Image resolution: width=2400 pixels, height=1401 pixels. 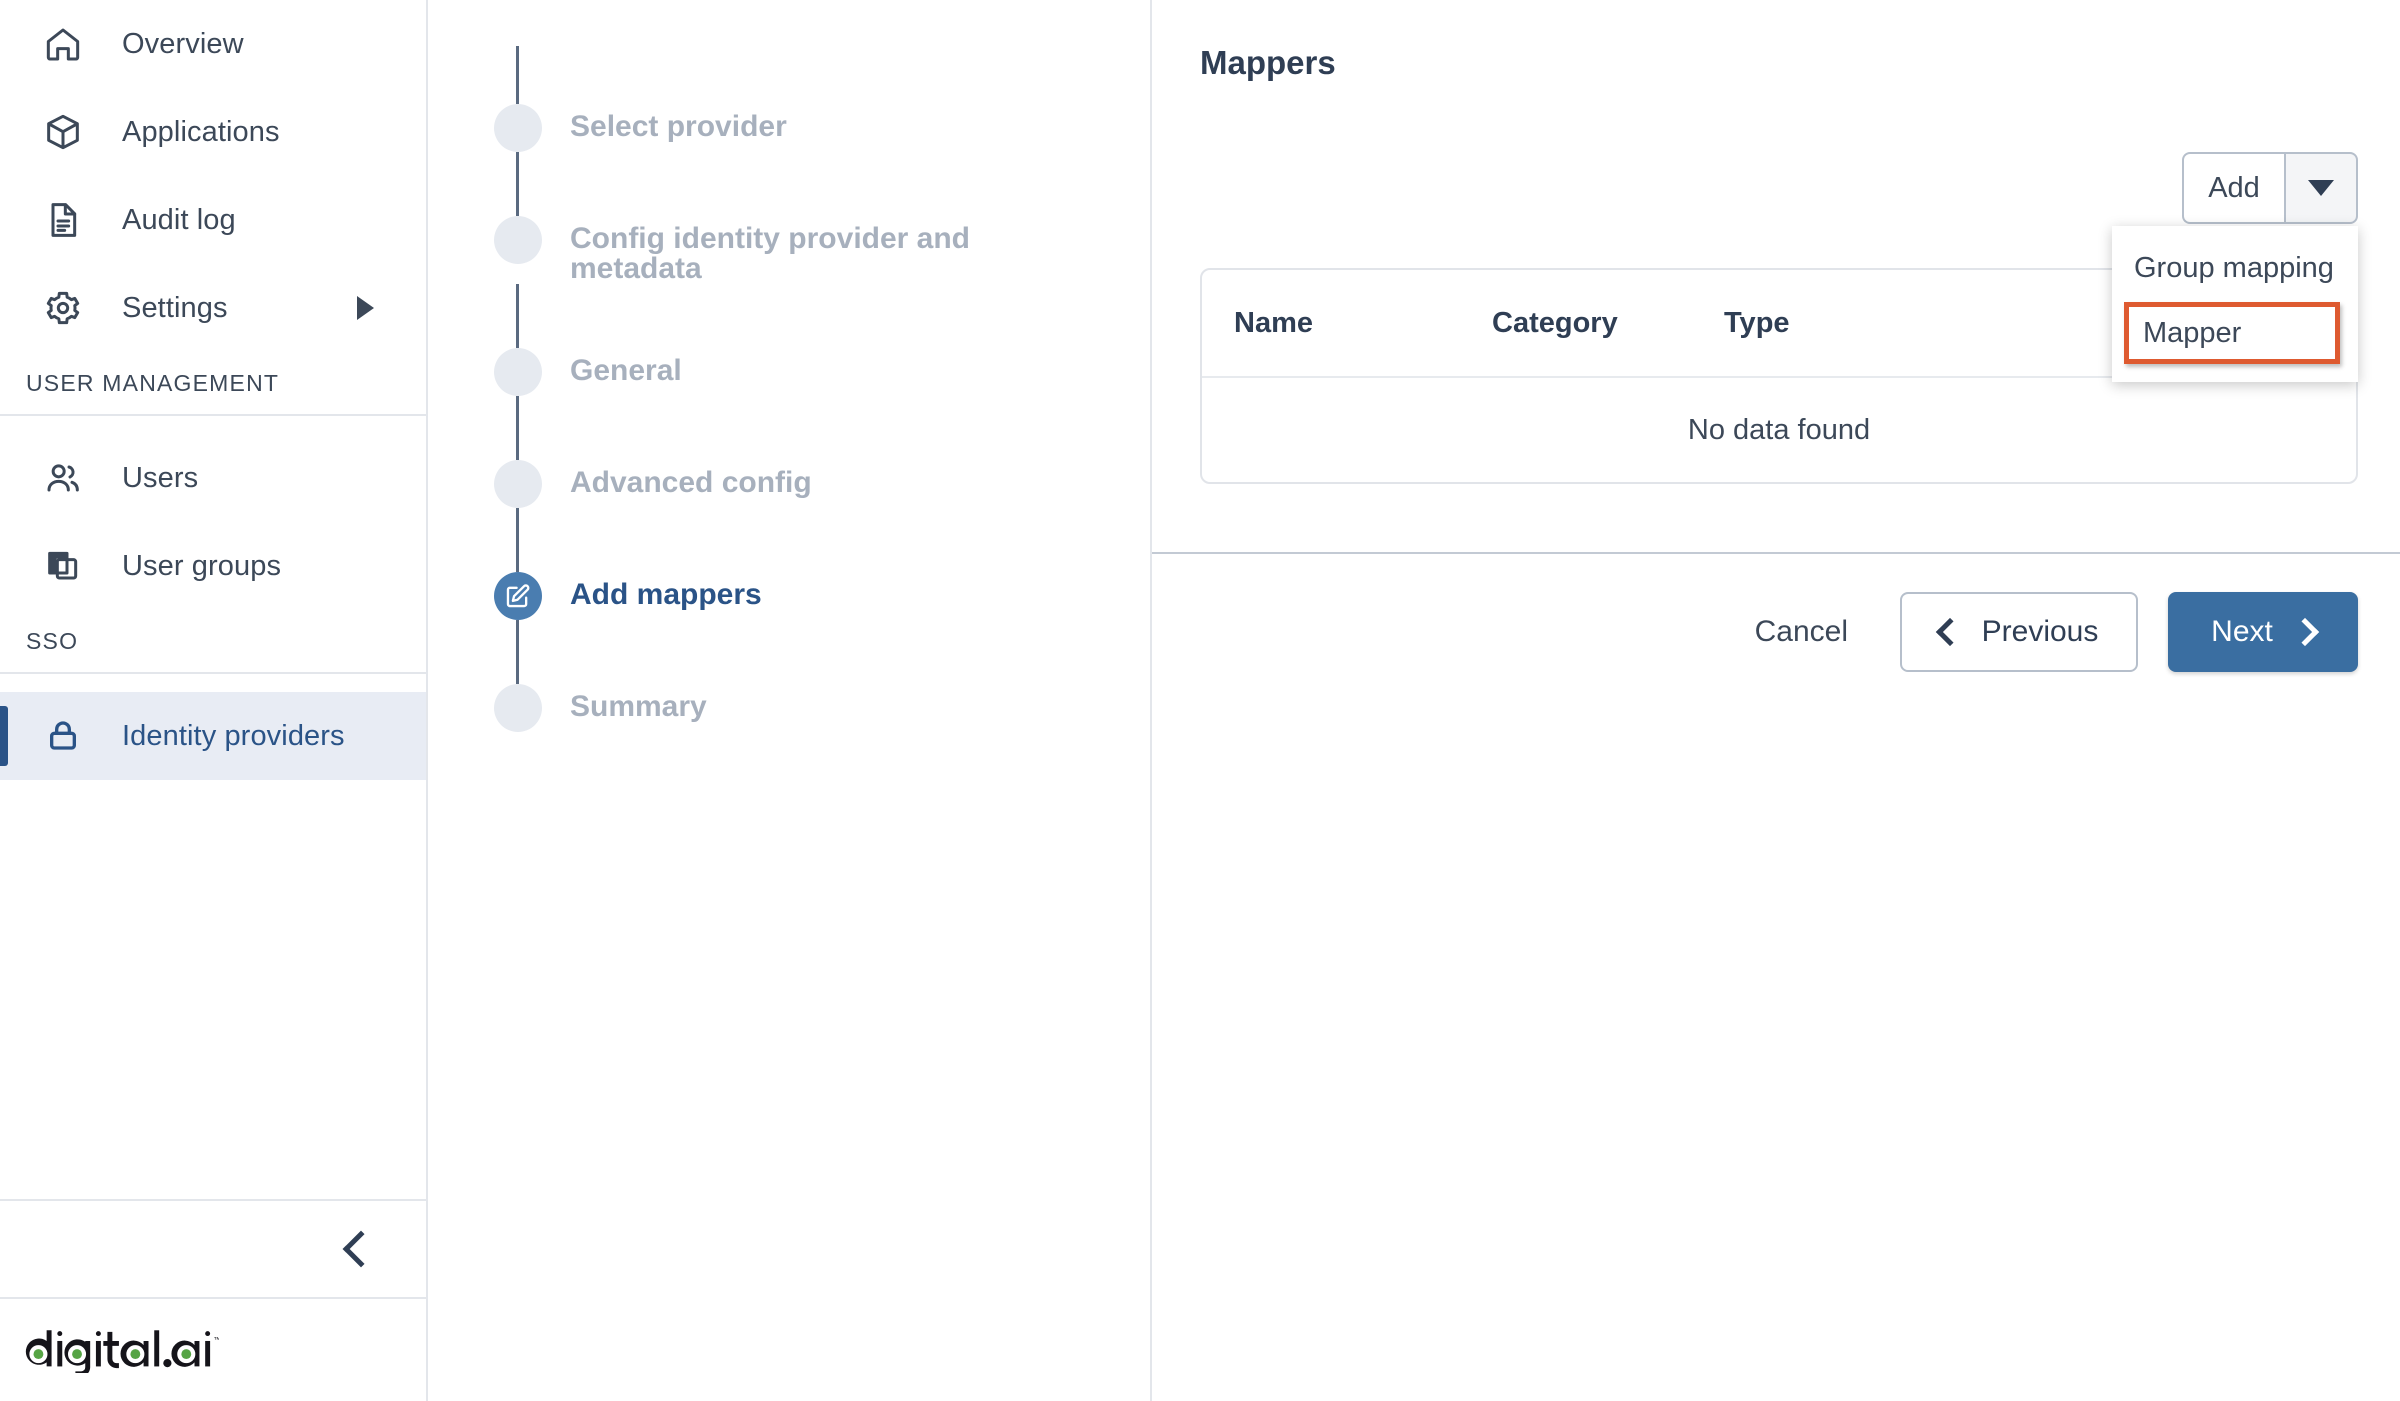 I want to click on step-label: General, so click(x=626, y=370).